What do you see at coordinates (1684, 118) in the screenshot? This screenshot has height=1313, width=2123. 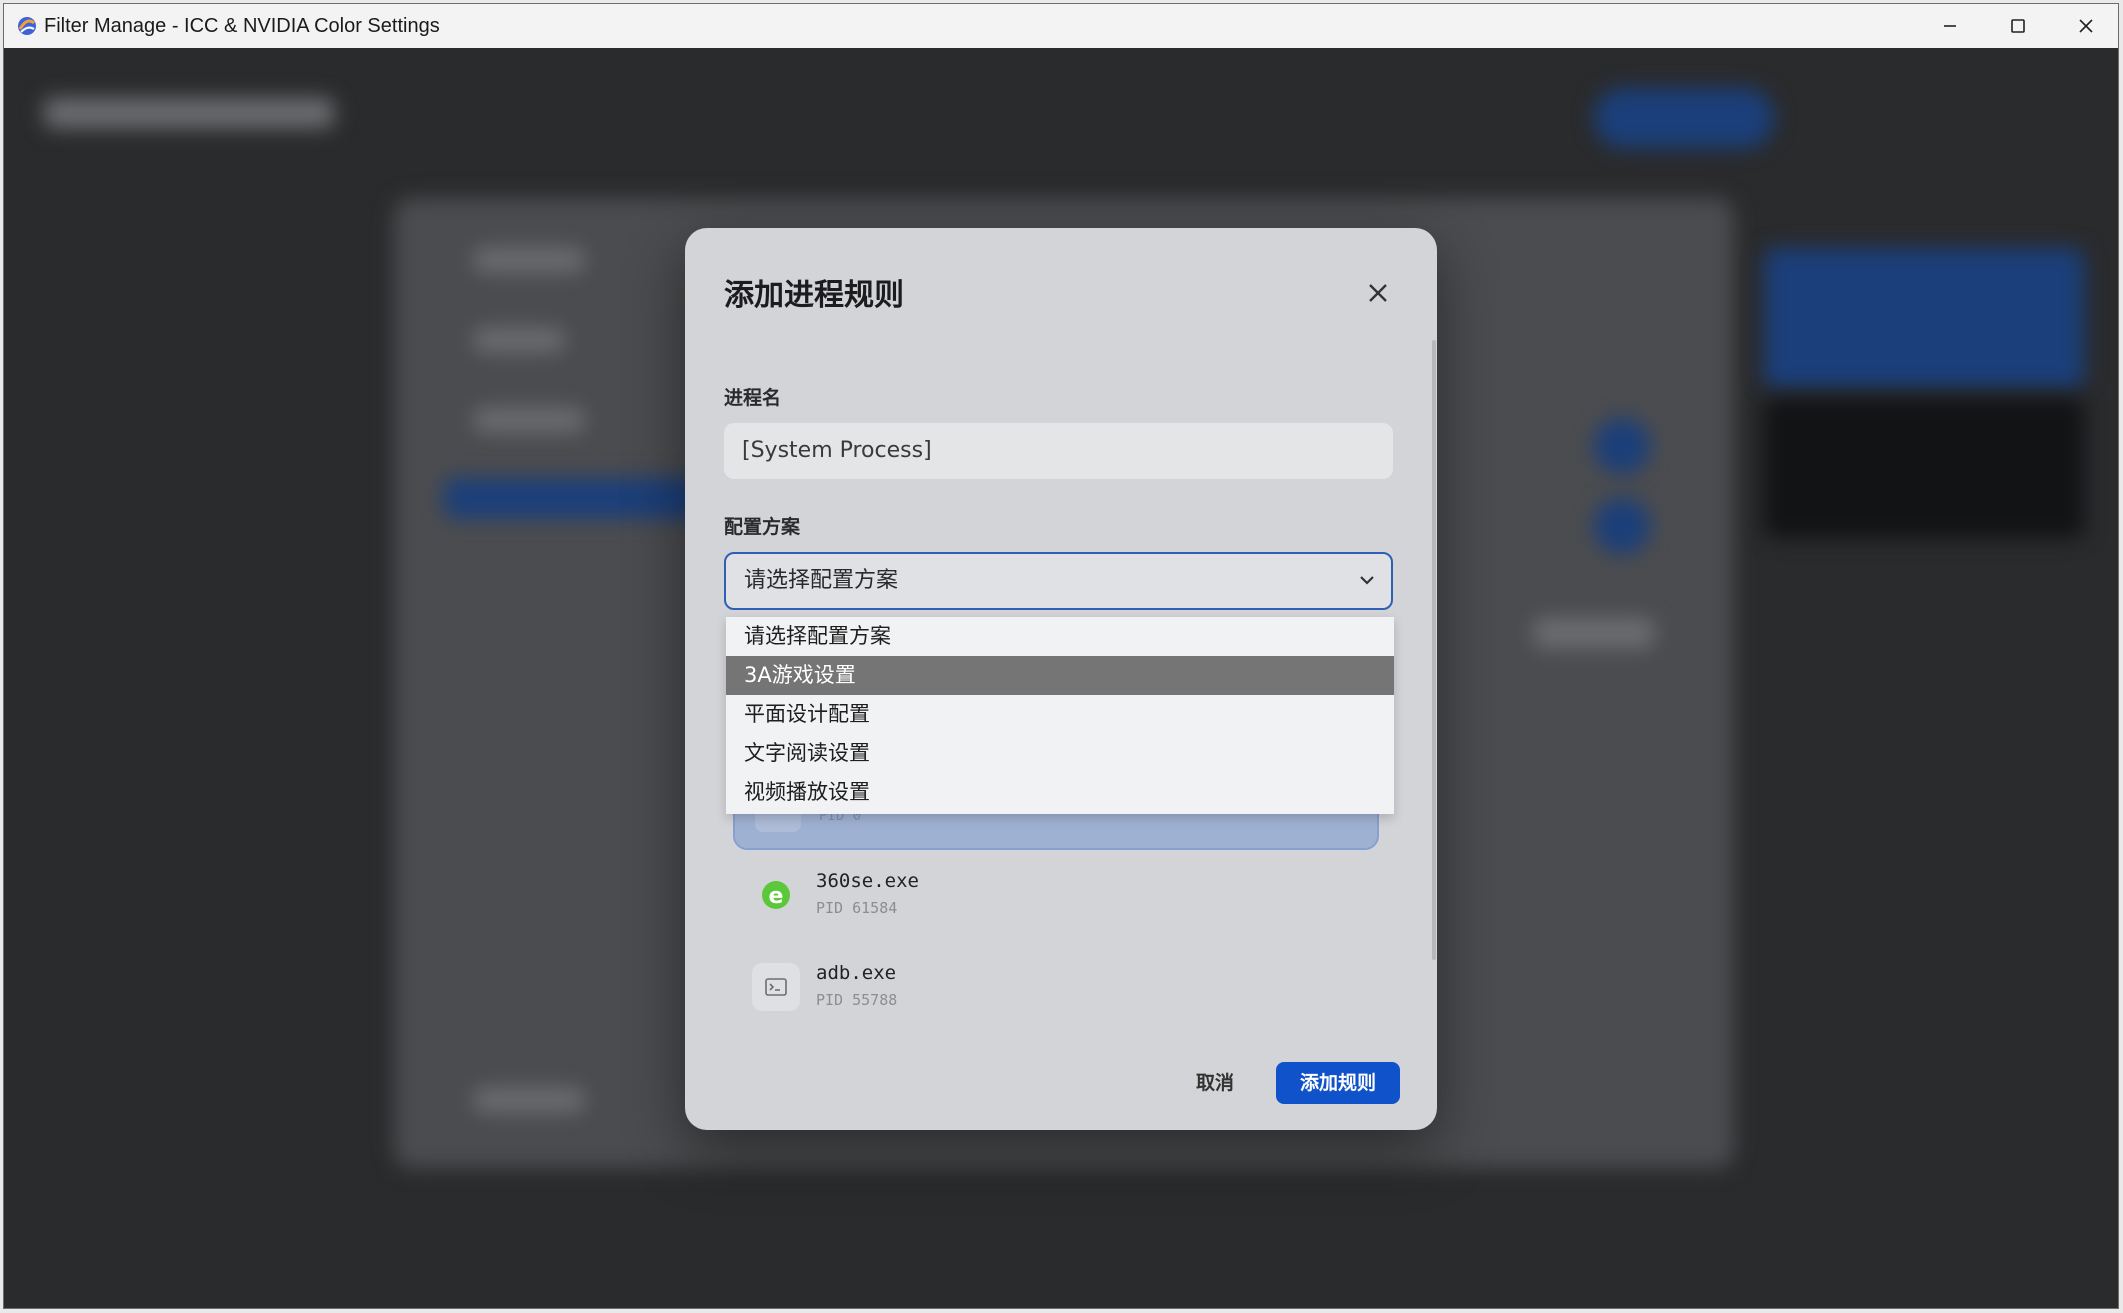 I see `background-button` at bounding box center [1684, 118].